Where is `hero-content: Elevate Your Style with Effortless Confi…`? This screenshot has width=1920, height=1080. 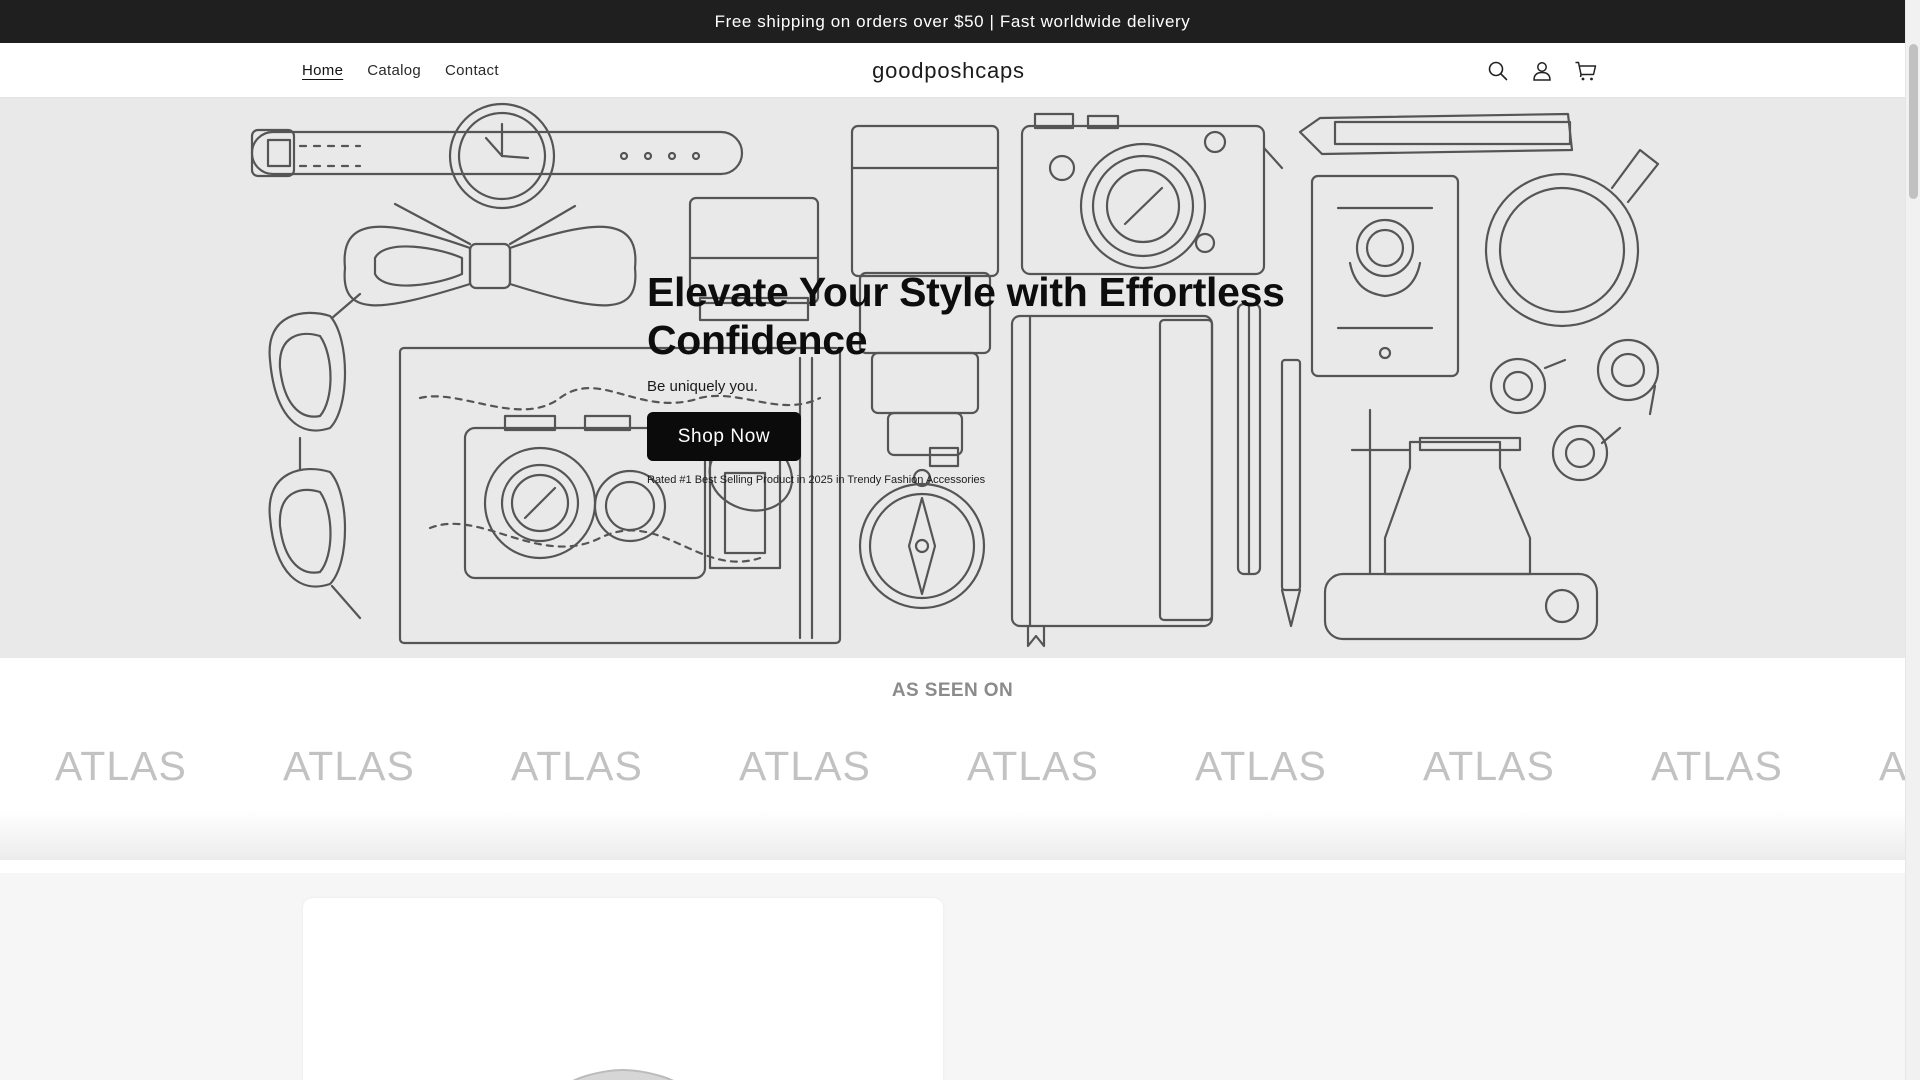
hero-content: Elevate Your Style with Effortless Confi… is located at coordinates (967, 377).